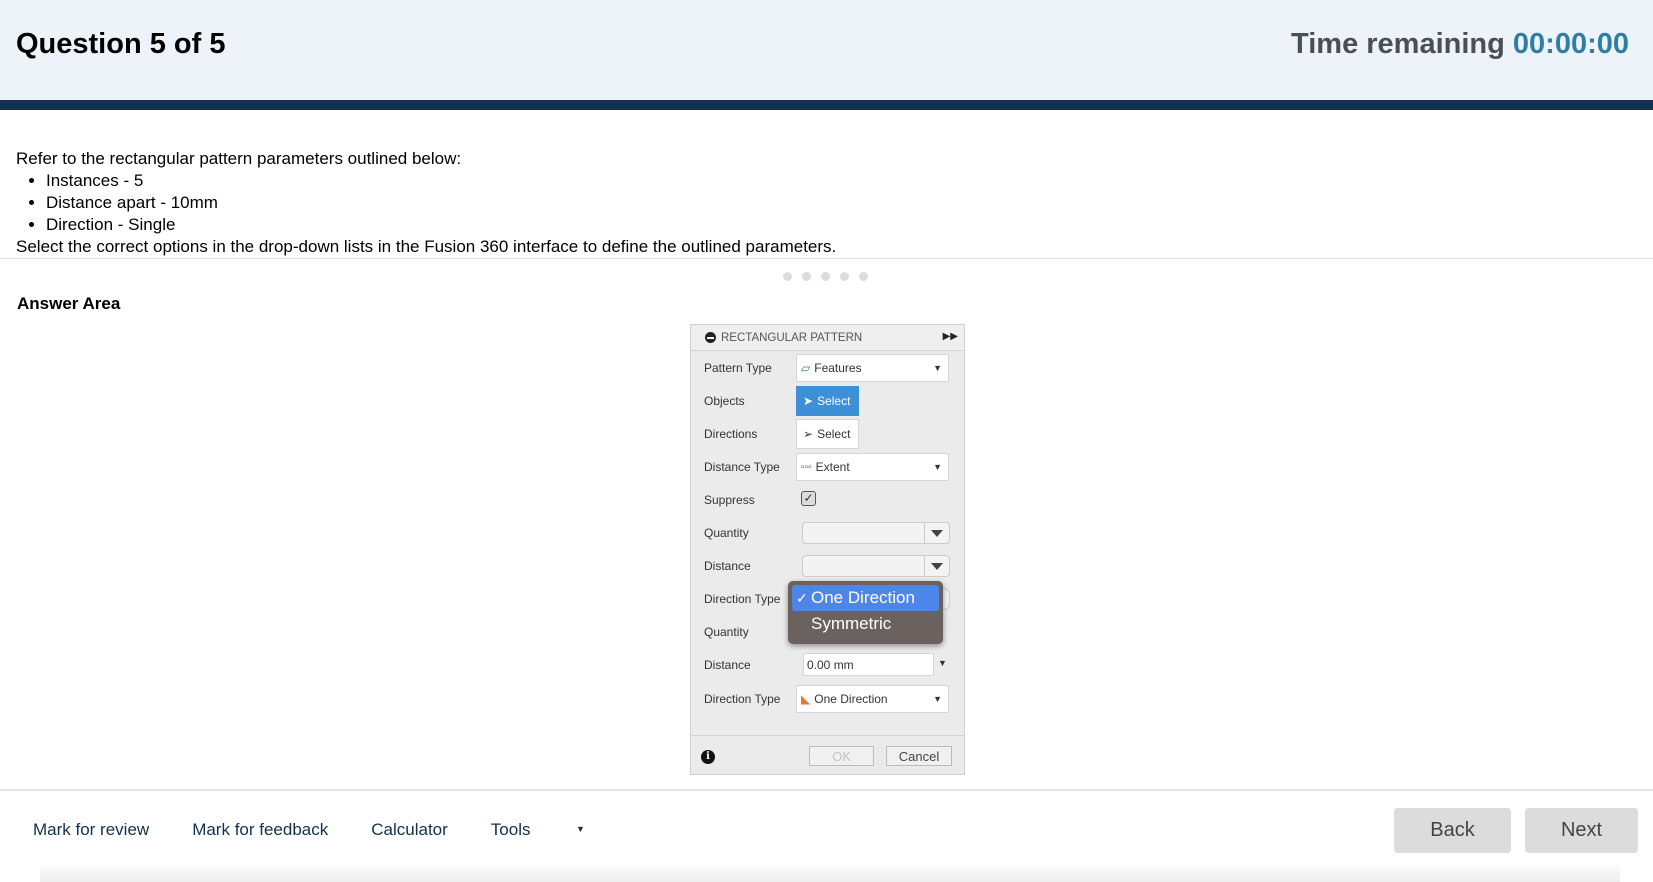 The height and width of the screenshot is (882, 1653). What do you see at coordinates (441, 225) in the screenshot?
I see `bullet-direction: Direction - Single` at bounding box center [441, 225].